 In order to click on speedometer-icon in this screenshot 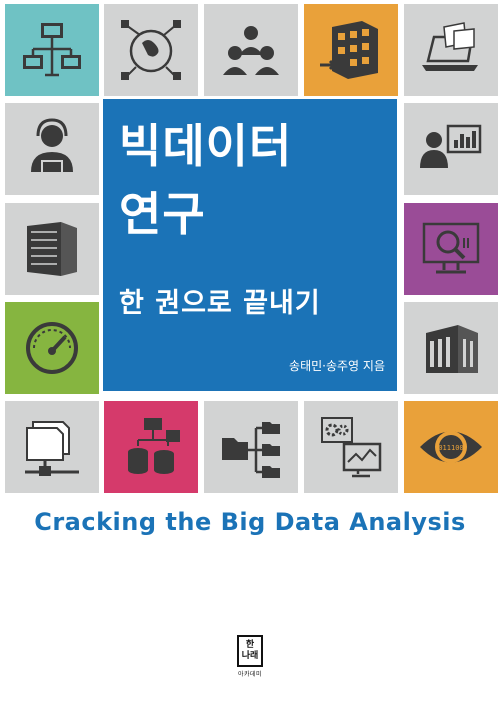, I will do `click(52, 348)`.